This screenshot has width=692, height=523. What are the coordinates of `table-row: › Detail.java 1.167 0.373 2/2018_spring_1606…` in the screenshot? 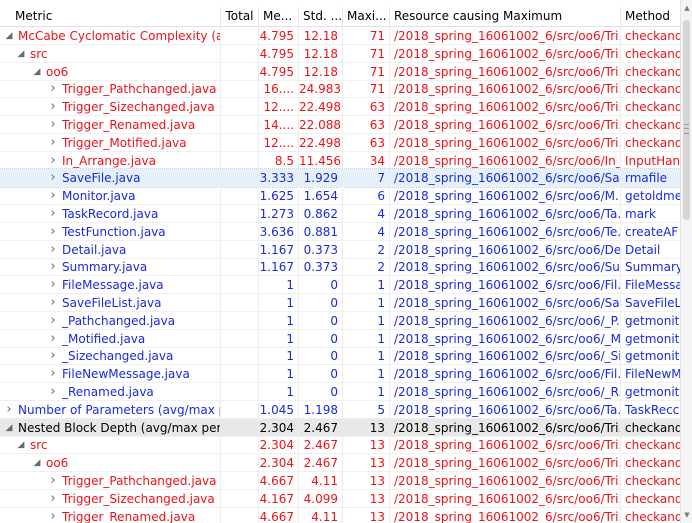 It's located at (340, 249).